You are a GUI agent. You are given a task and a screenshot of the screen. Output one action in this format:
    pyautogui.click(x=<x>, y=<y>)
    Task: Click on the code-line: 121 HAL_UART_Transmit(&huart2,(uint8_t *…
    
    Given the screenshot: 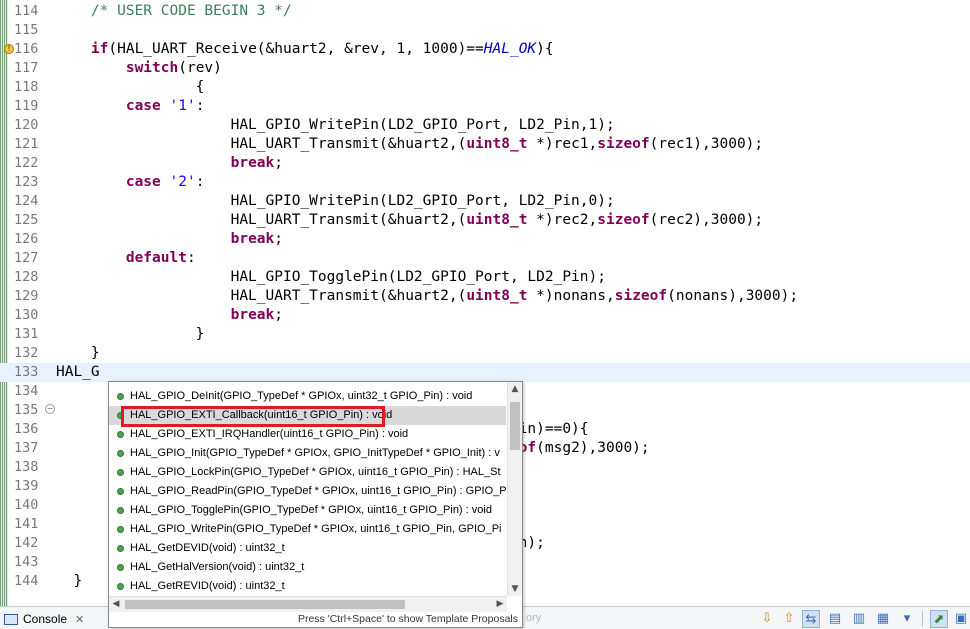 What is the action you would take?
    pyautogui.click(x=485, y=144)
    